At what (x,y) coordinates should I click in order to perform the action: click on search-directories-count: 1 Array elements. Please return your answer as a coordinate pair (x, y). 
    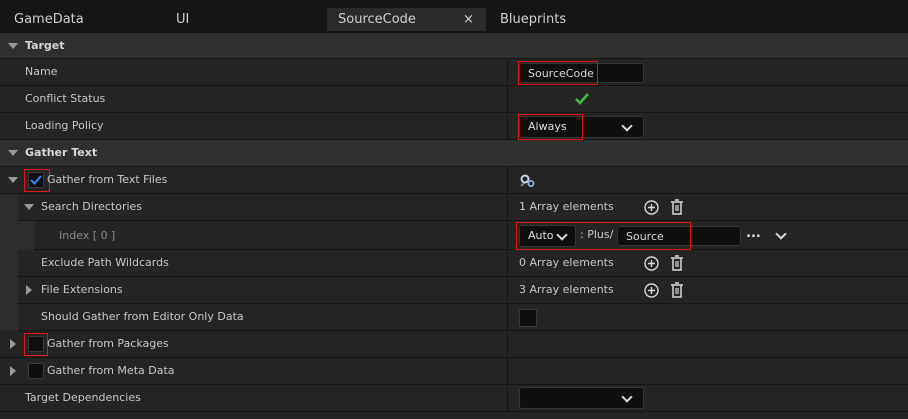
    Looking at the image, I should click on (566, 206).